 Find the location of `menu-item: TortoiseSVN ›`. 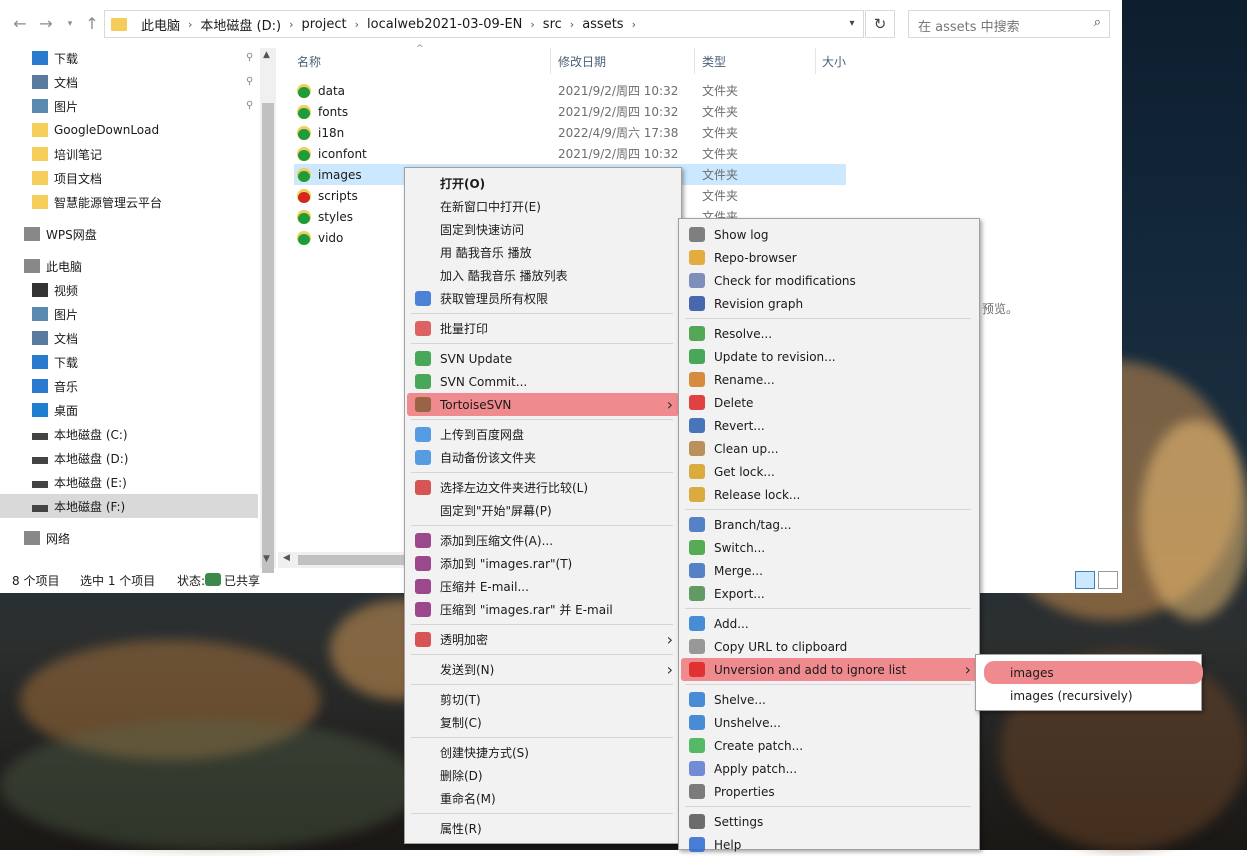

menu-item: TortoiseSVN › is located at coordinates (543, 404).